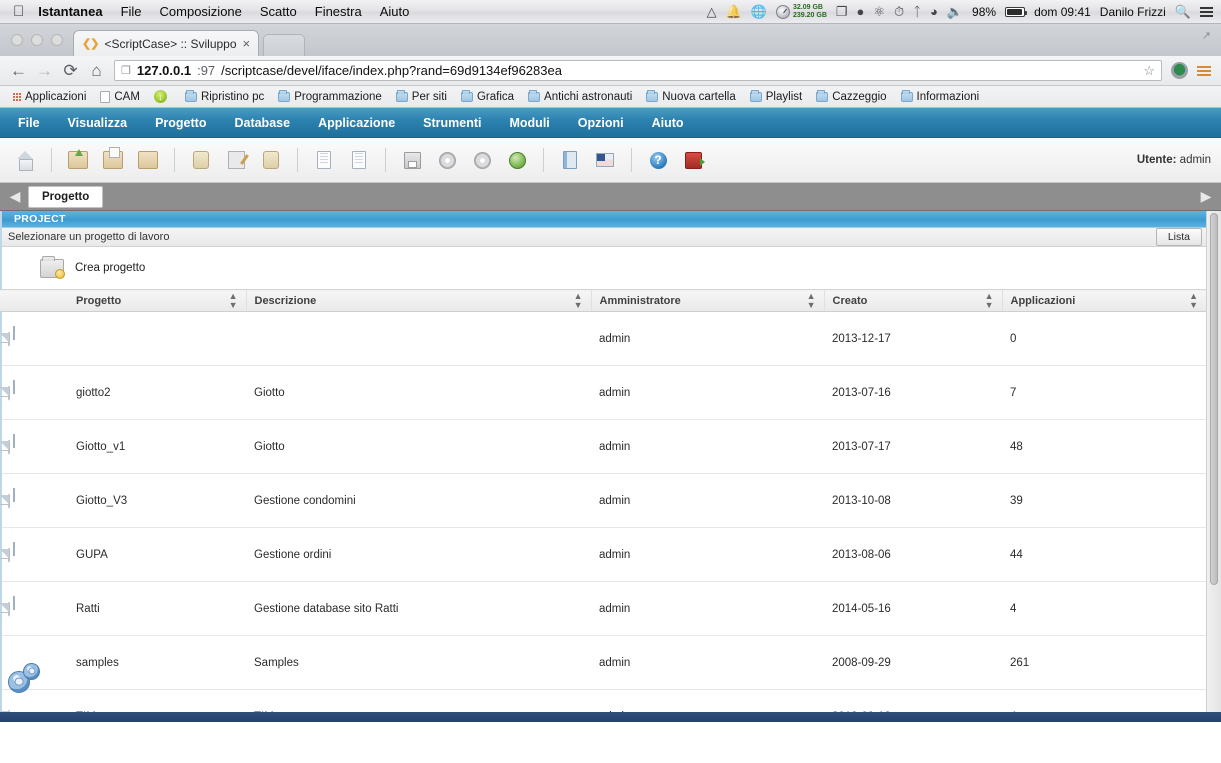 The image size is (1221, 763). What do you see at coordinates (1178, 237) in the screenshot?
I see `lista-button: Lista` at bounding box center [1178, 237].